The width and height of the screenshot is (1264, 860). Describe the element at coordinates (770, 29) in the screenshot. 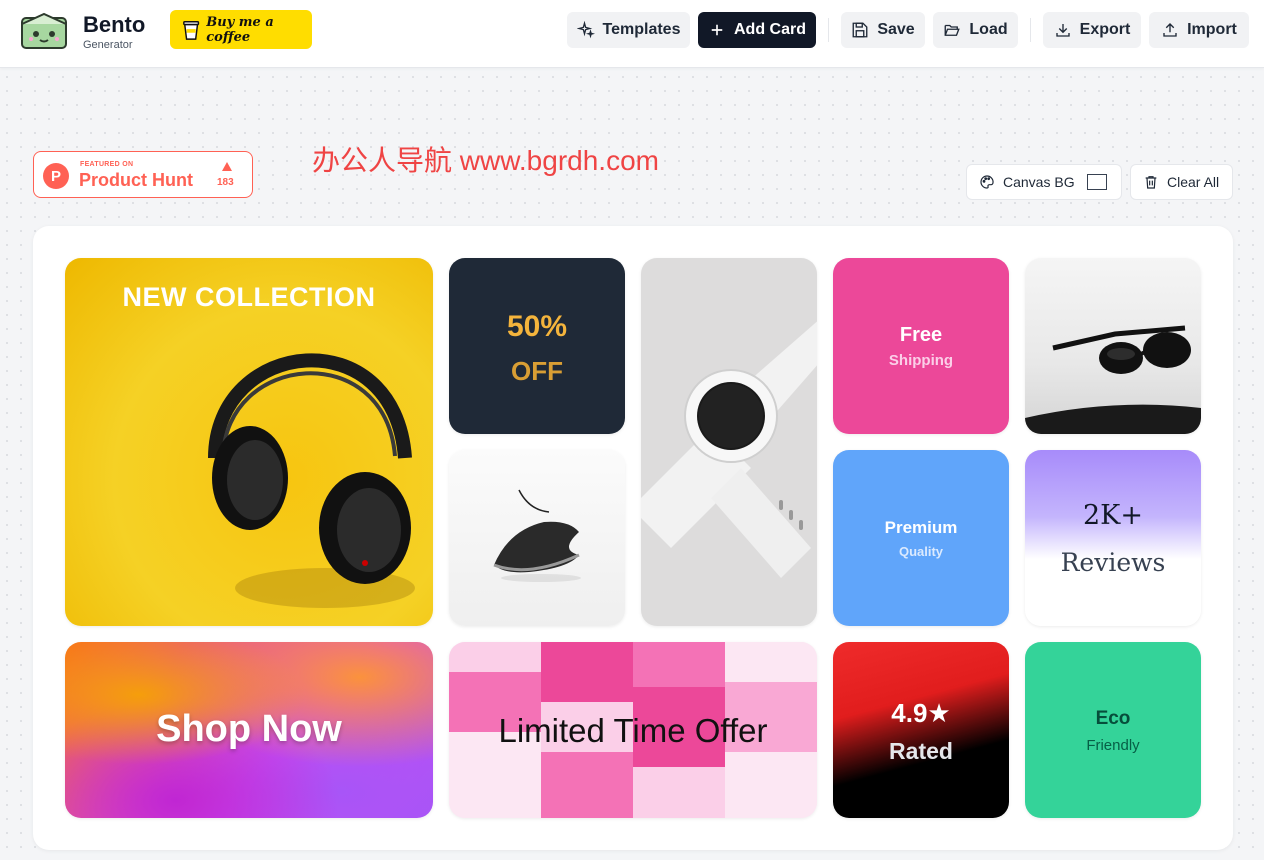

I see `add-card-label: Add Card` at that location.